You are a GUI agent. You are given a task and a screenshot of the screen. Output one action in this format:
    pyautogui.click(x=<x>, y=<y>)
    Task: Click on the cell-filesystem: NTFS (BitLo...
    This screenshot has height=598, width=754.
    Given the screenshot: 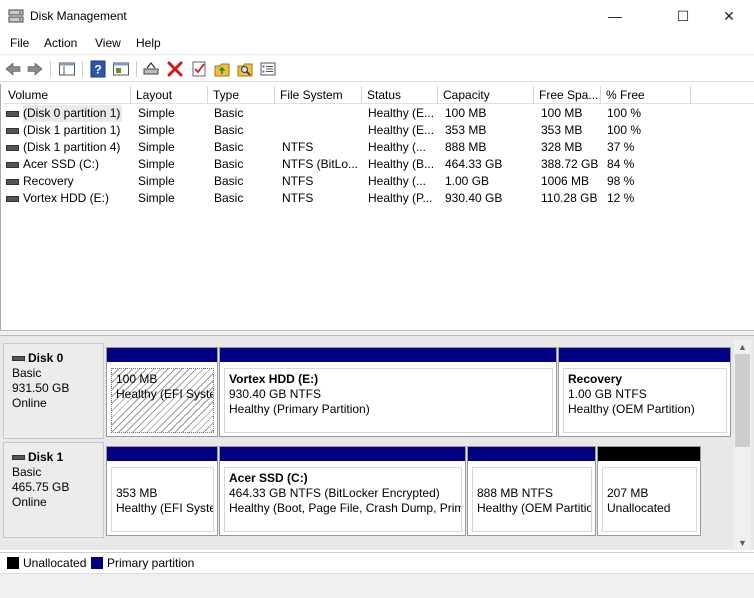 What is the action you would take?
    pyautogui.click(x=320, y=164)
    